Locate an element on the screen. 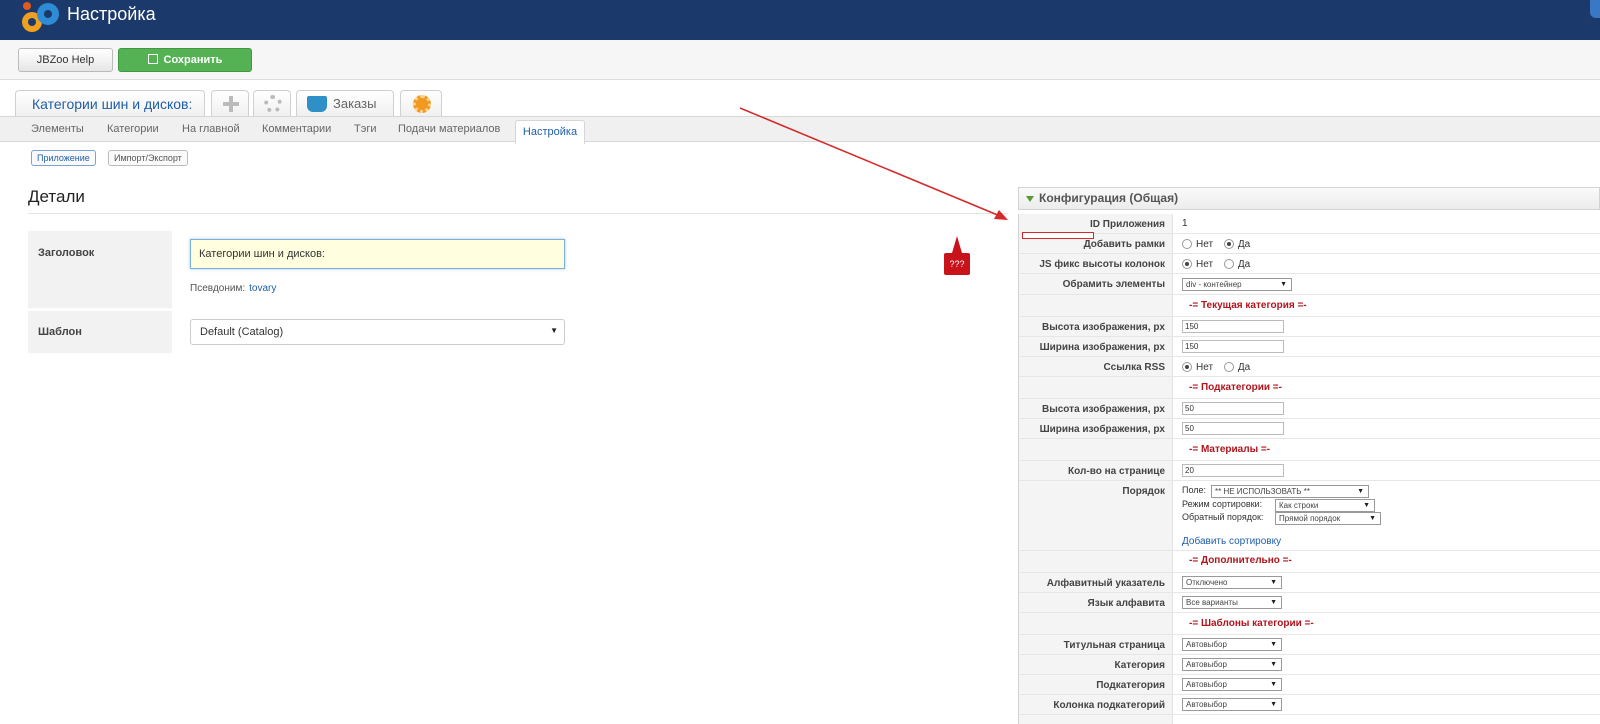 This screenshot has width=1600, height=724. config-row-section: -= Материалы =- is located at coordinates (1309, 450).